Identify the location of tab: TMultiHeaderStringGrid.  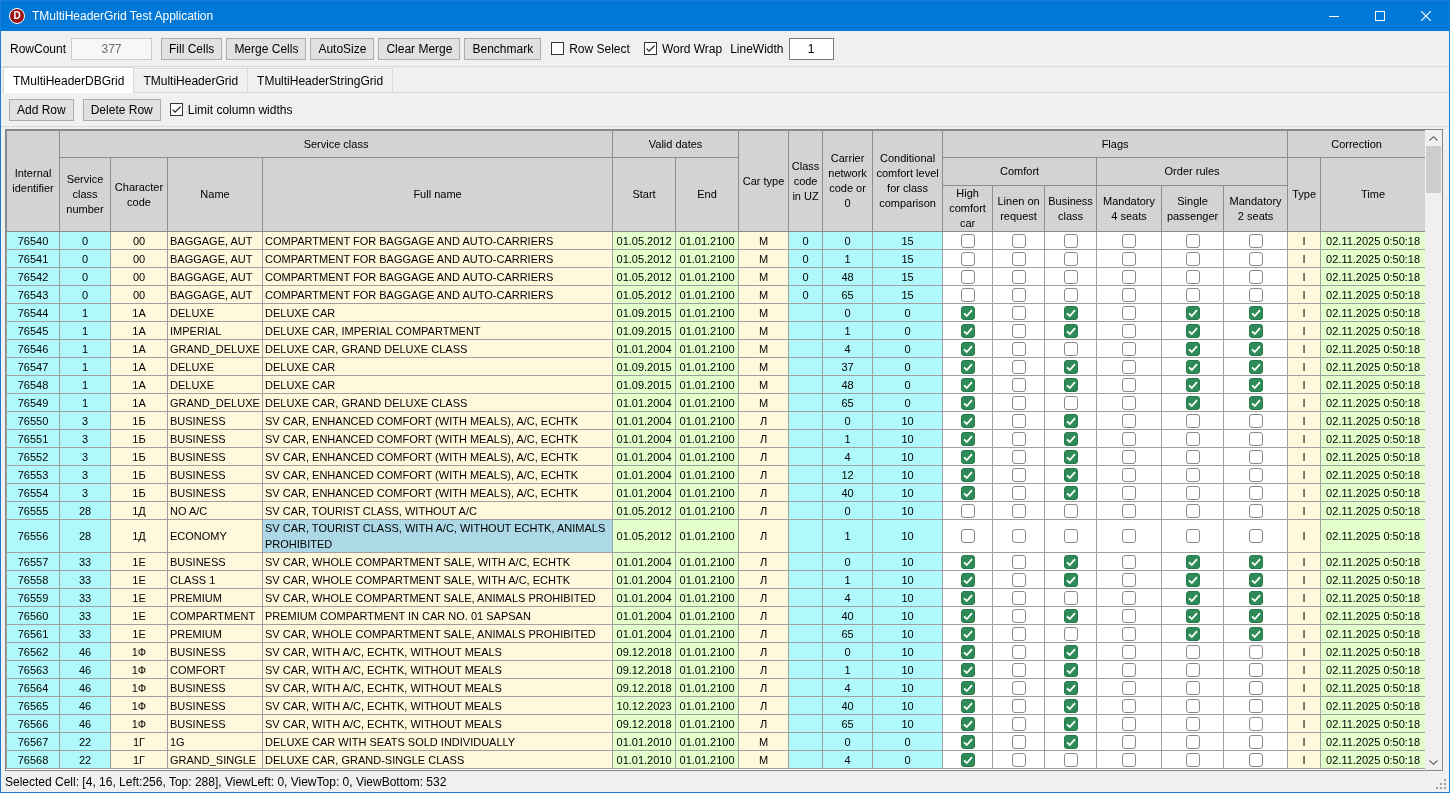
(320, 80).